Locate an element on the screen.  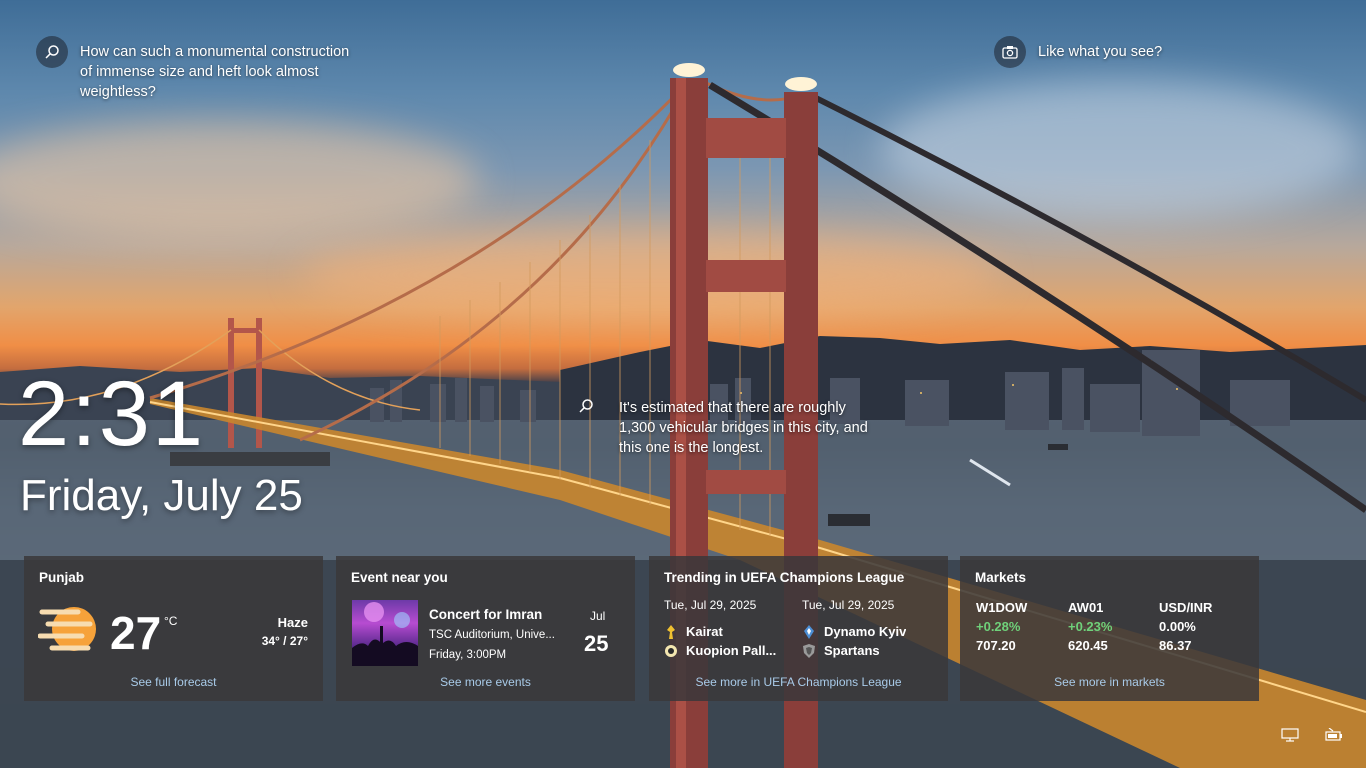
market-symbol: USD/INR is located at coordinates (1186, 607).